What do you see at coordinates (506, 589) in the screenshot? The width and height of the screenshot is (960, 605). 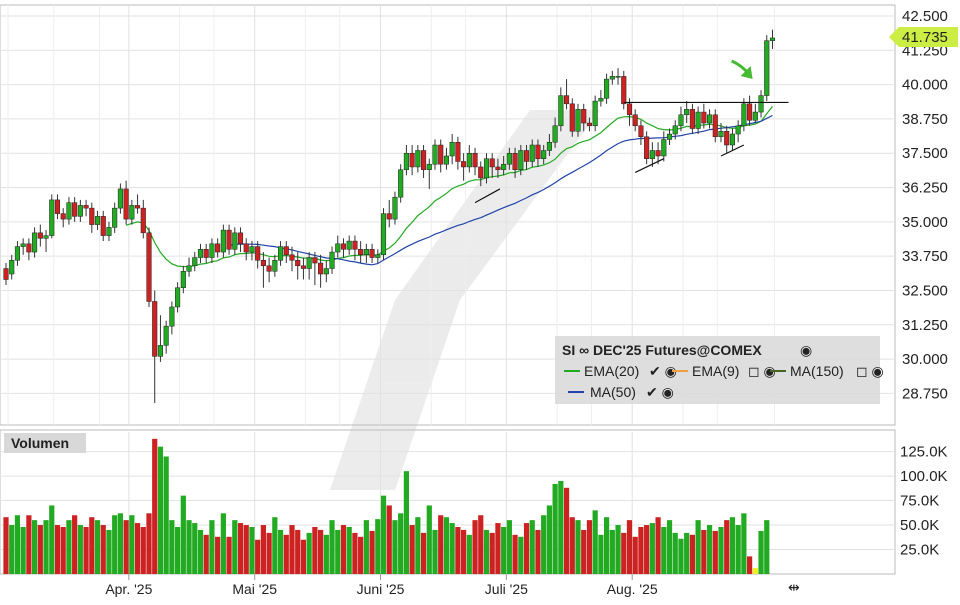 I see `x-tick-label: Juli '25` at bounding box center [506, 589].